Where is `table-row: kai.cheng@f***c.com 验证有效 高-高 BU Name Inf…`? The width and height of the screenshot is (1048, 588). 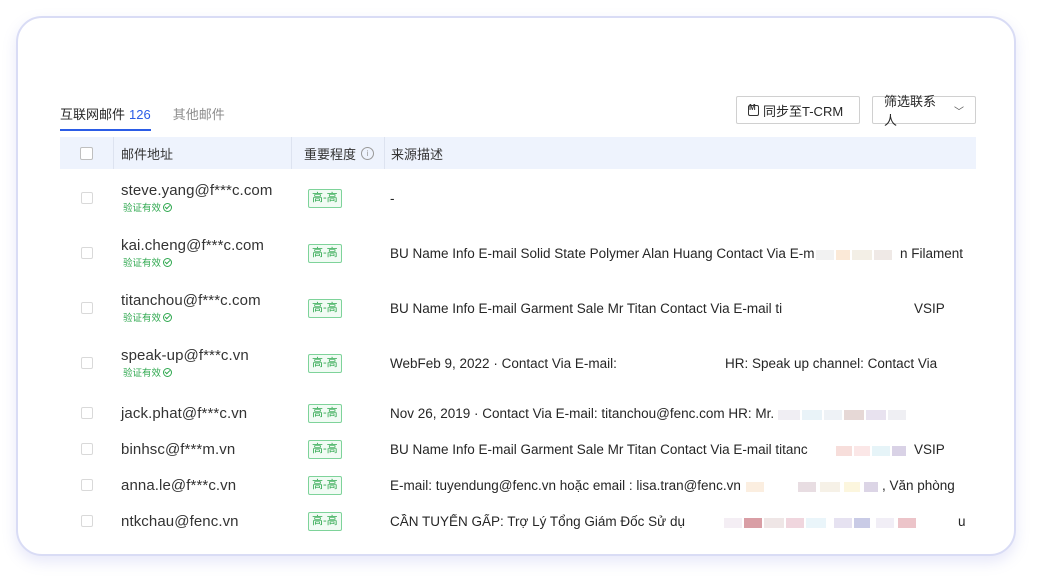
table-row: kai.cheng@f***c.com 验证有效 高-高 BU Name Inf… is located at coordinates (518, 253).